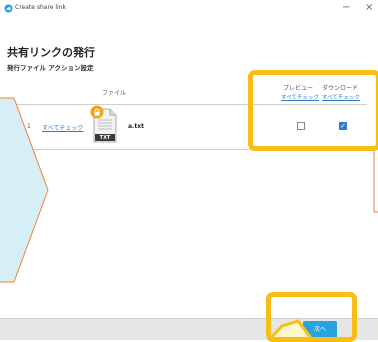 The width and height of the screenshot is (378, 342). What do you see at coordinates (311, 317) in the screenshot?
I see `next-button-highlight` at bounding box center [311, 317].